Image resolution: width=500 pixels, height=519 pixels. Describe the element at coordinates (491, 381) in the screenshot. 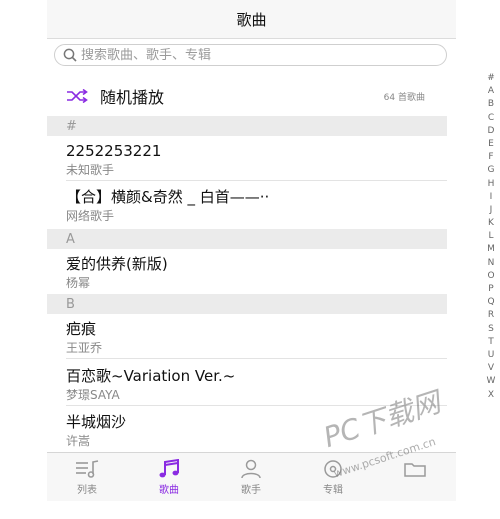

I see `index-letter: W` at that location.